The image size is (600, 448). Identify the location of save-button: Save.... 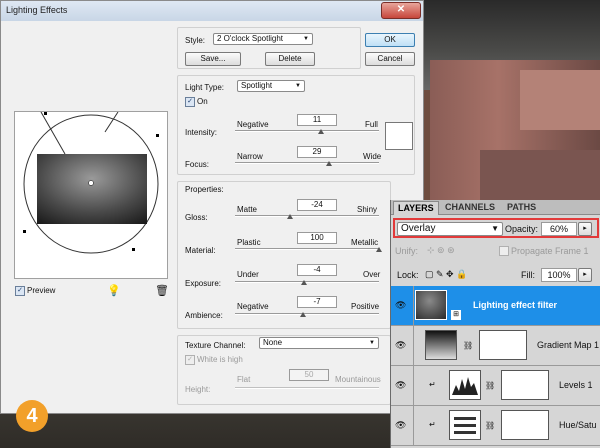
(213, 59).